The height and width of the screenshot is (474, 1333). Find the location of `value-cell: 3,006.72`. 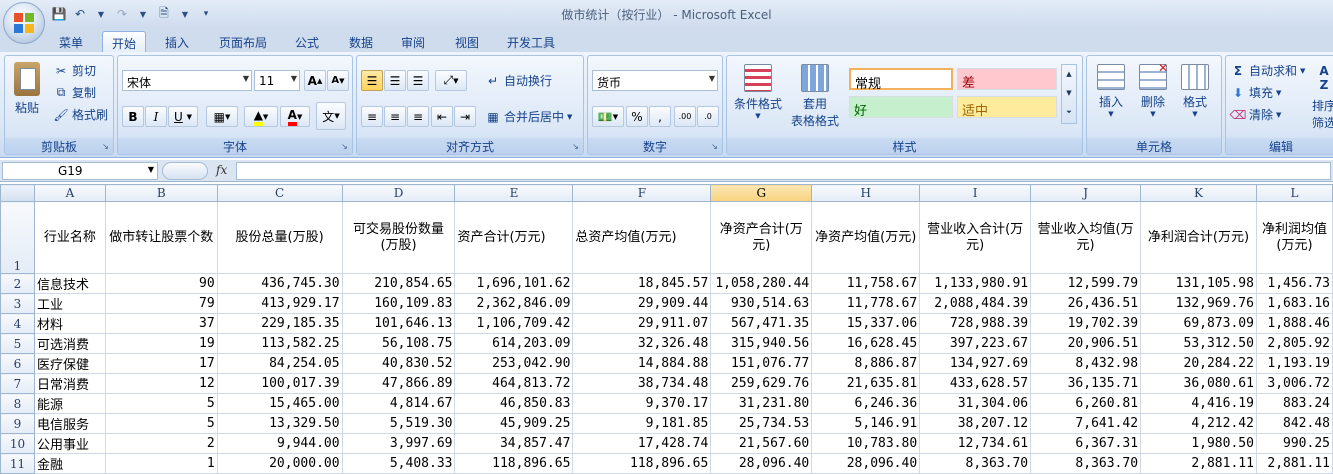

value-cell: 3,006.72 is located at coordinates (1294, 383).